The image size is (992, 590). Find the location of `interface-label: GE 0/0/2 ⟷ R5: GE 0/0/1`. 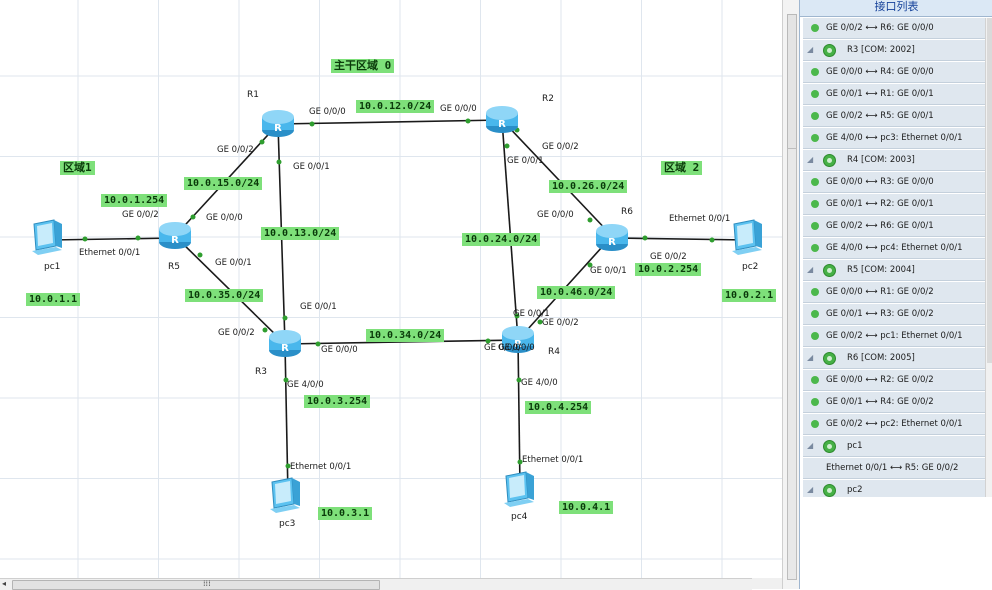

interface-label: GE 0/0/2 ⟷ R5: GE 0/0/1 is located at coordinates (880, 116).